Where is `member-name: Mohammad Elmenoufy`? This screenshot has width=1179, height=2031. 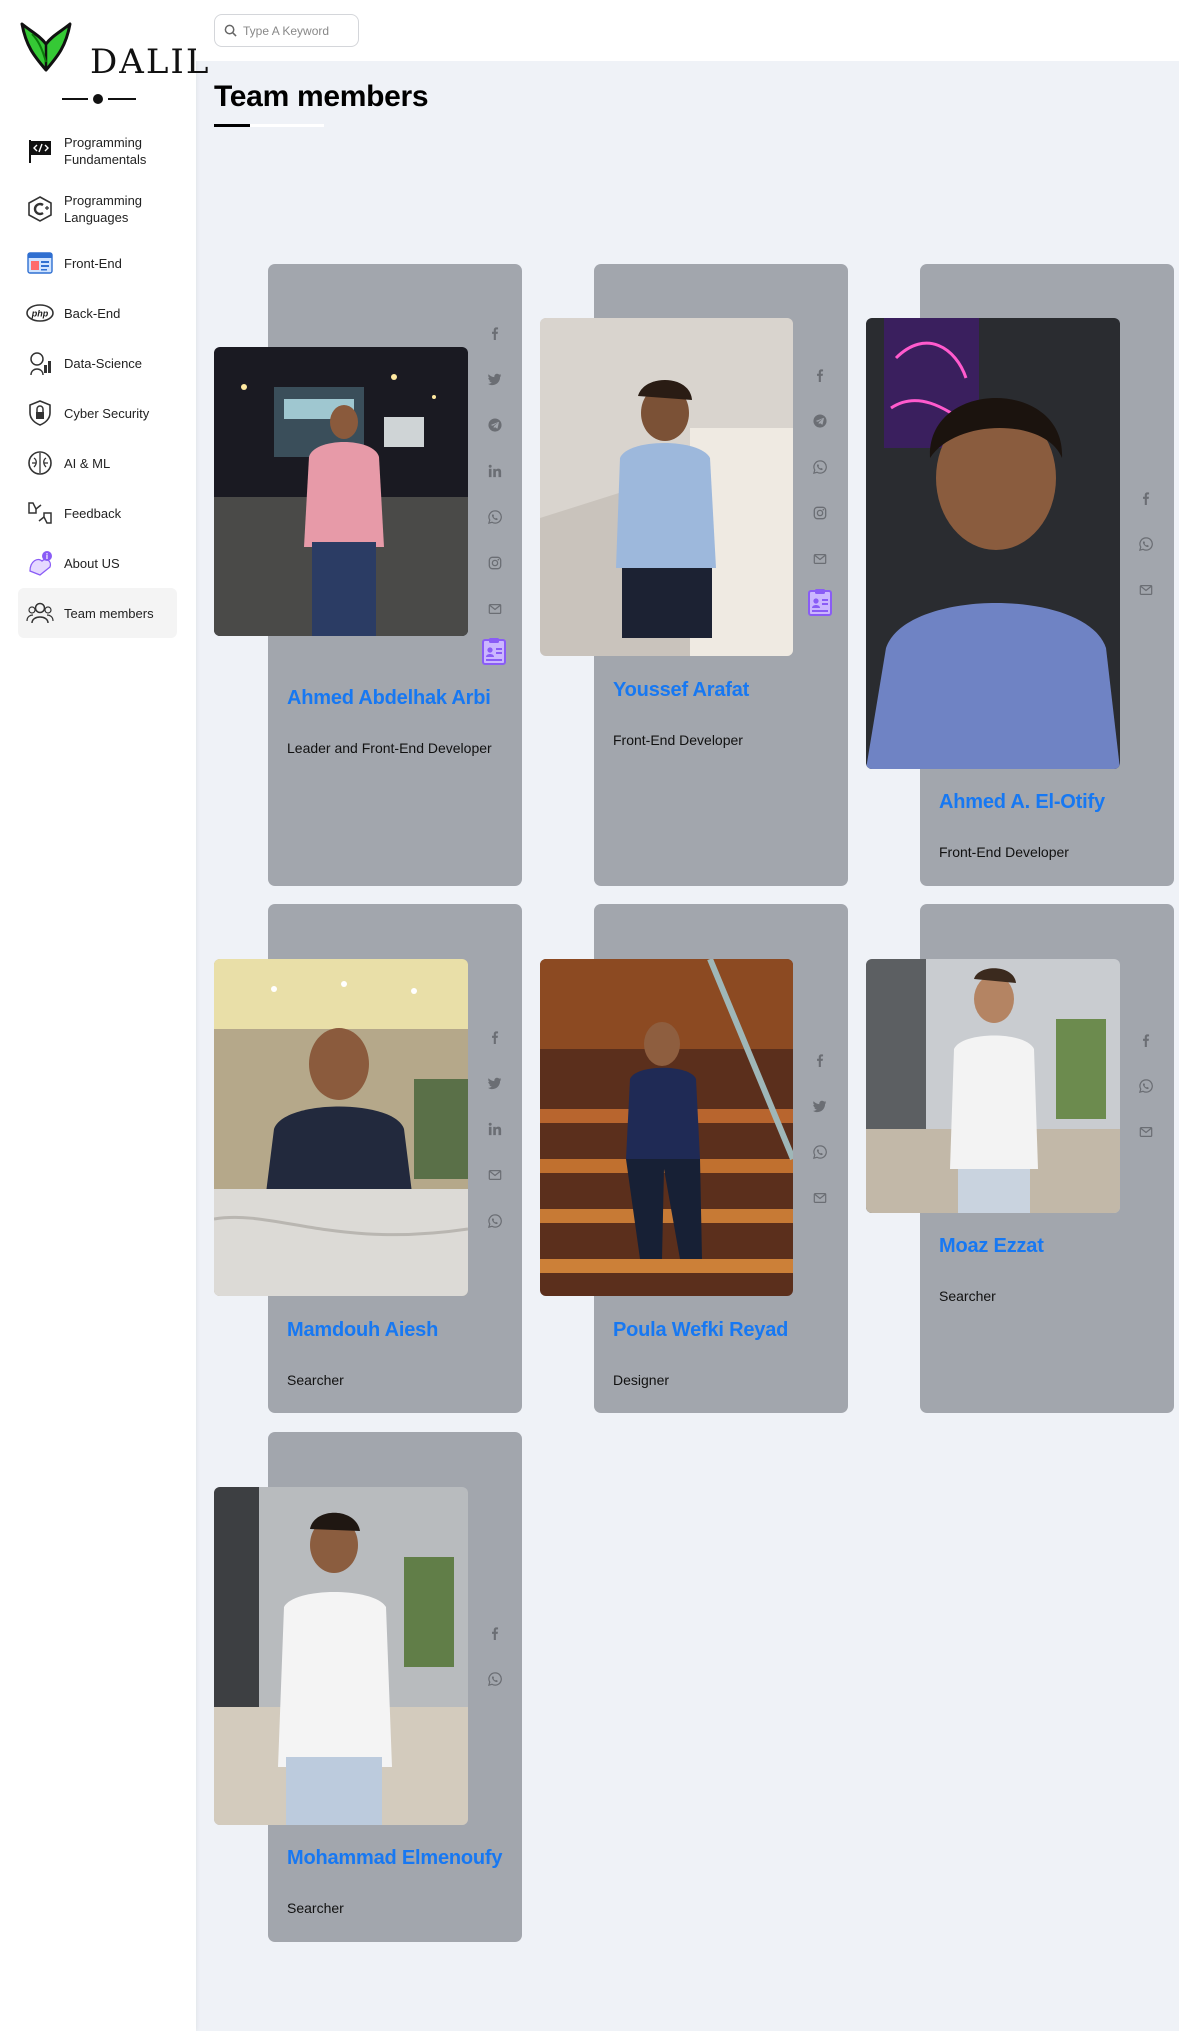
member-name: Mohammad Elmenoufy is located at coordinates (395, 1858).